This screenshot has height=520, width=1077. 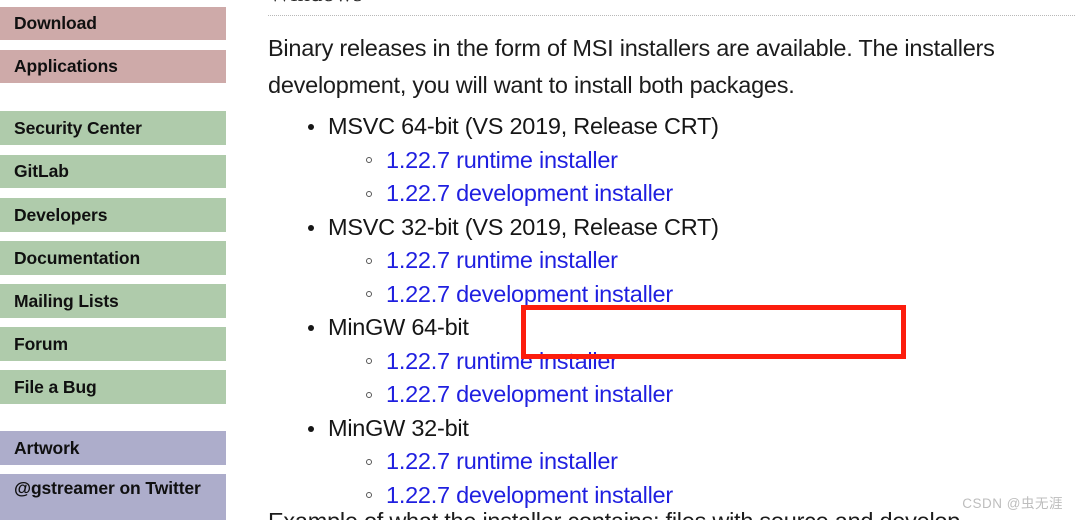 What do you see at coordinates (1012, 503) in the screenshot?
I see `csdn-watermark: CSDN @虫无涯` at bounding box center [1012, 503].